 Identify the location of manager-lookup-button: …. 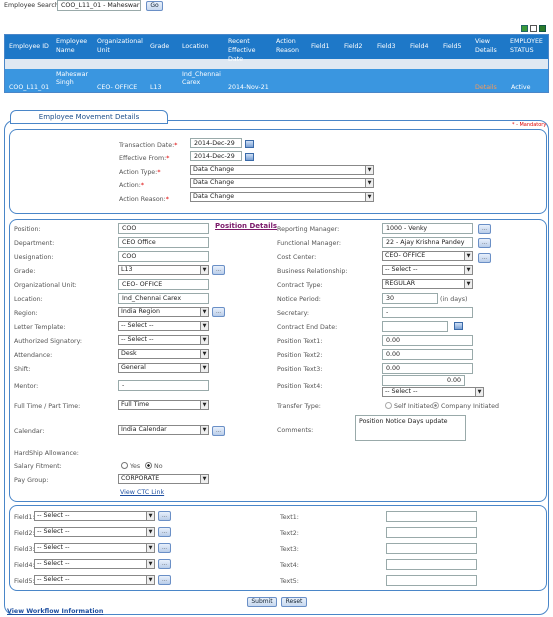
(484, 229).